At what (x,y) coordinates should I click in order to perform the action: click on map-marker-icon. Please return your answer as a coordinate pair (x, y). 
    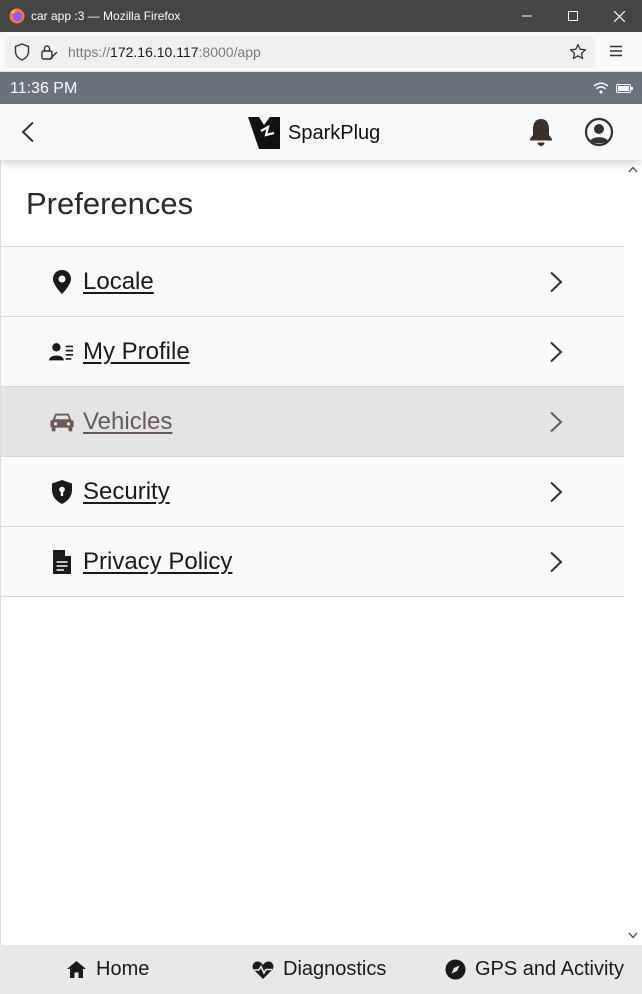
    Looking at the image, I should click on (62, 282).